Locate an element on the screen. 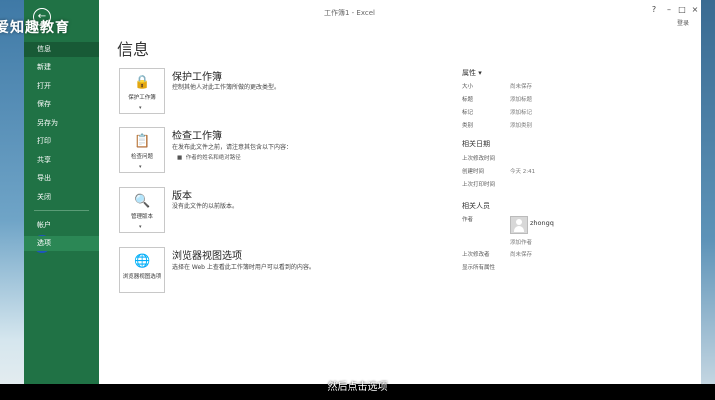 This screenshot has width=715, height=400. date-key-modified: 上次修改时间 is located at coordinates (479, 159).